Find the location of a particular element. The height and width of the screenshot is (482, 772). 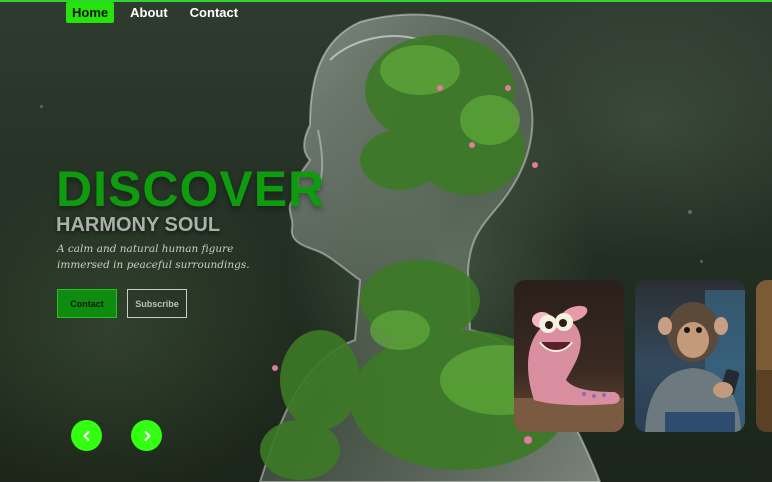

carousel-card-partial is located at coordinates (764, 356).